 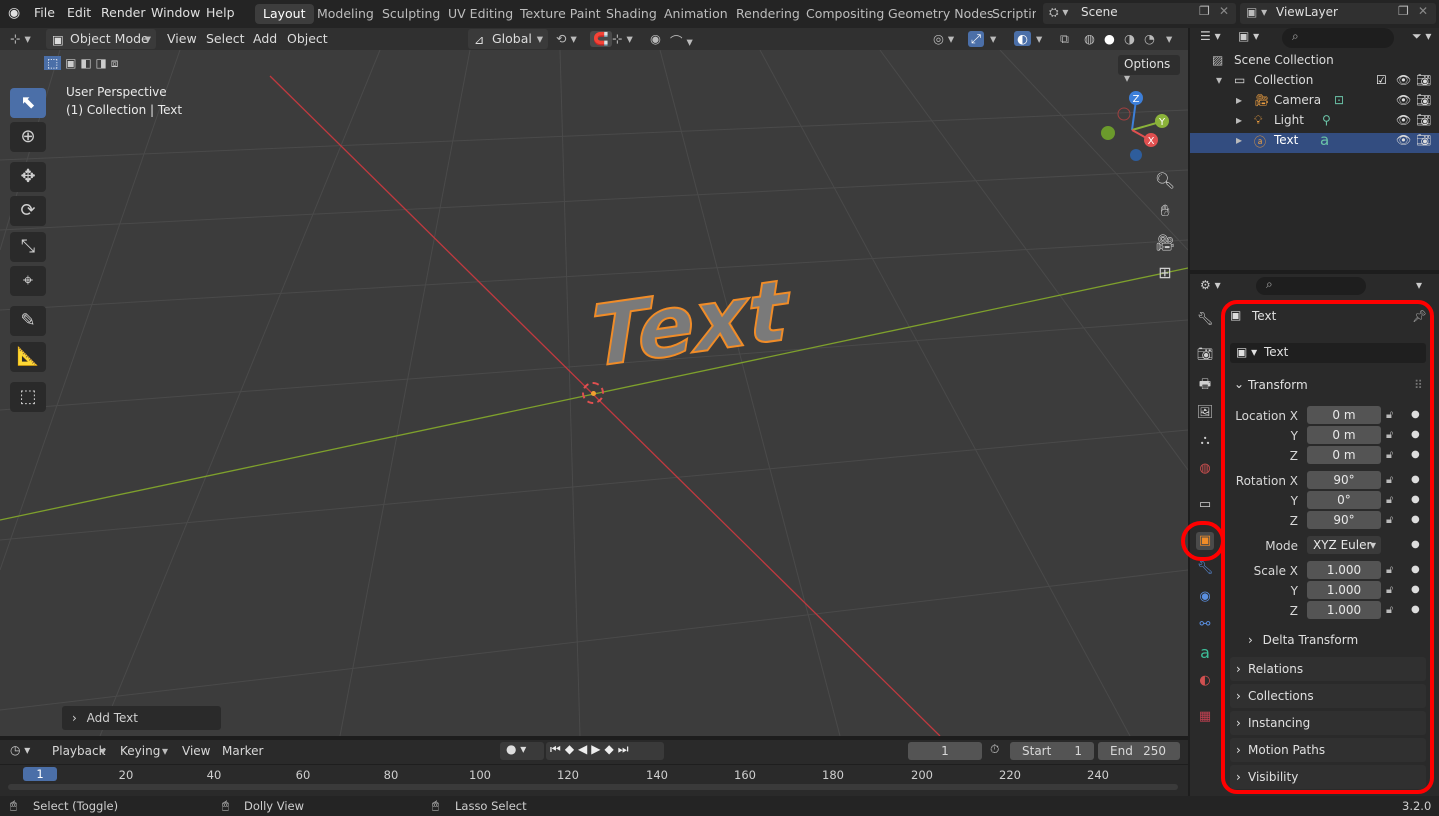 I want to click on select-box-tool: ⬉, so click(x=28, y=103).